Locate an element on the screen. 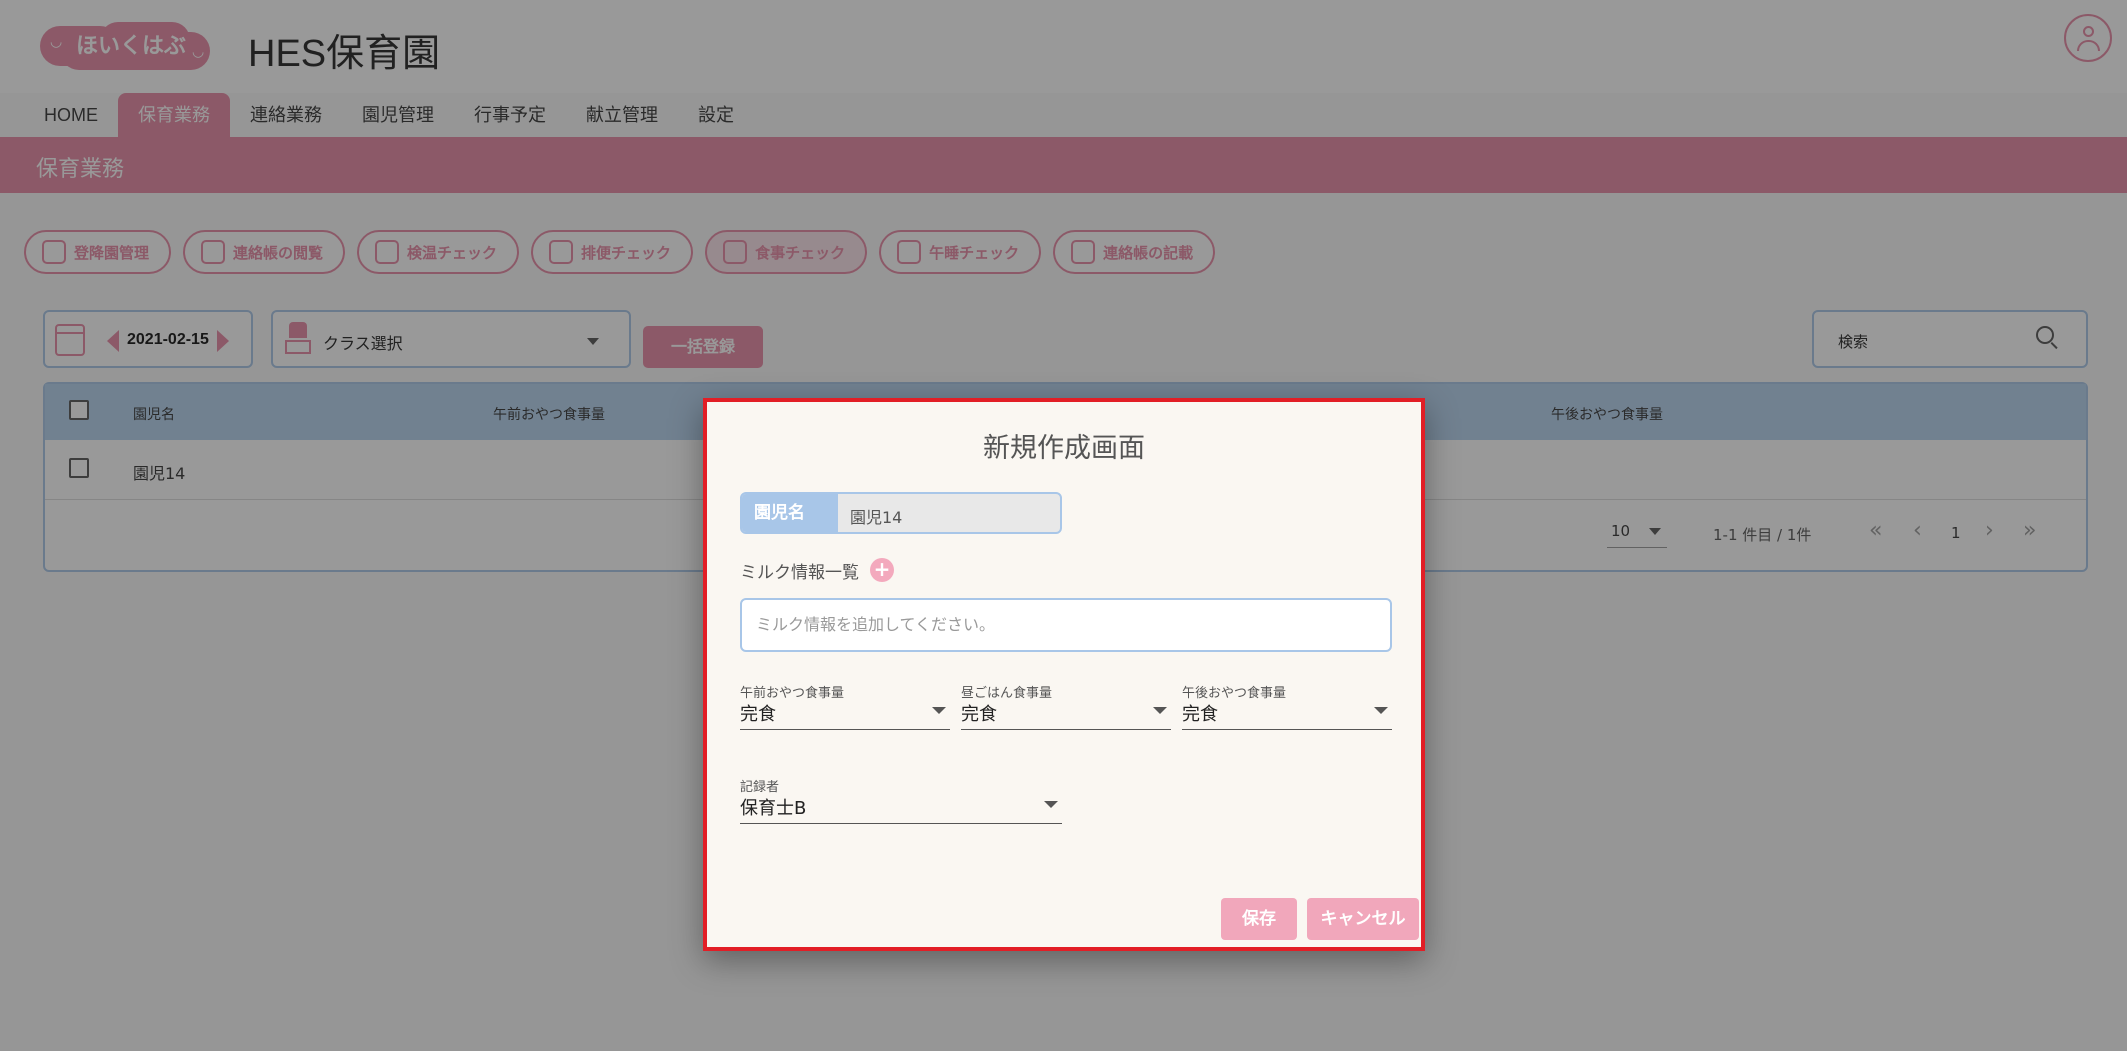 This screenshot has width=2127, height=1051. child-name-label: 園児名 is located at coordinates (790, 513).